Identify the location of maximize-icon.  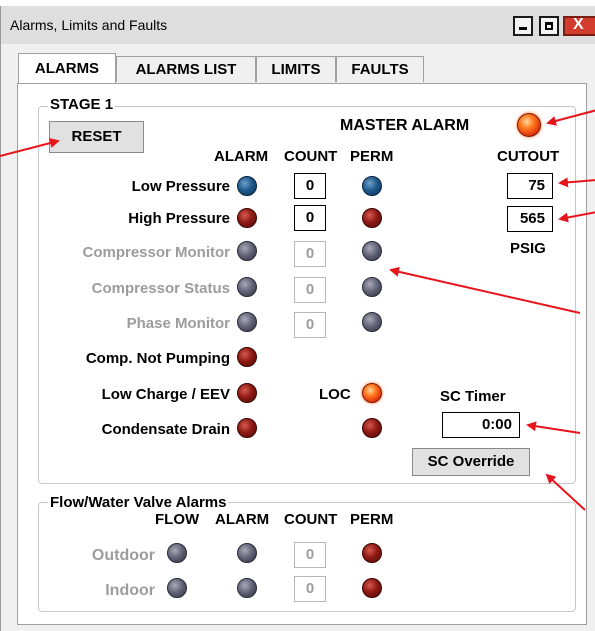
(549, 26).